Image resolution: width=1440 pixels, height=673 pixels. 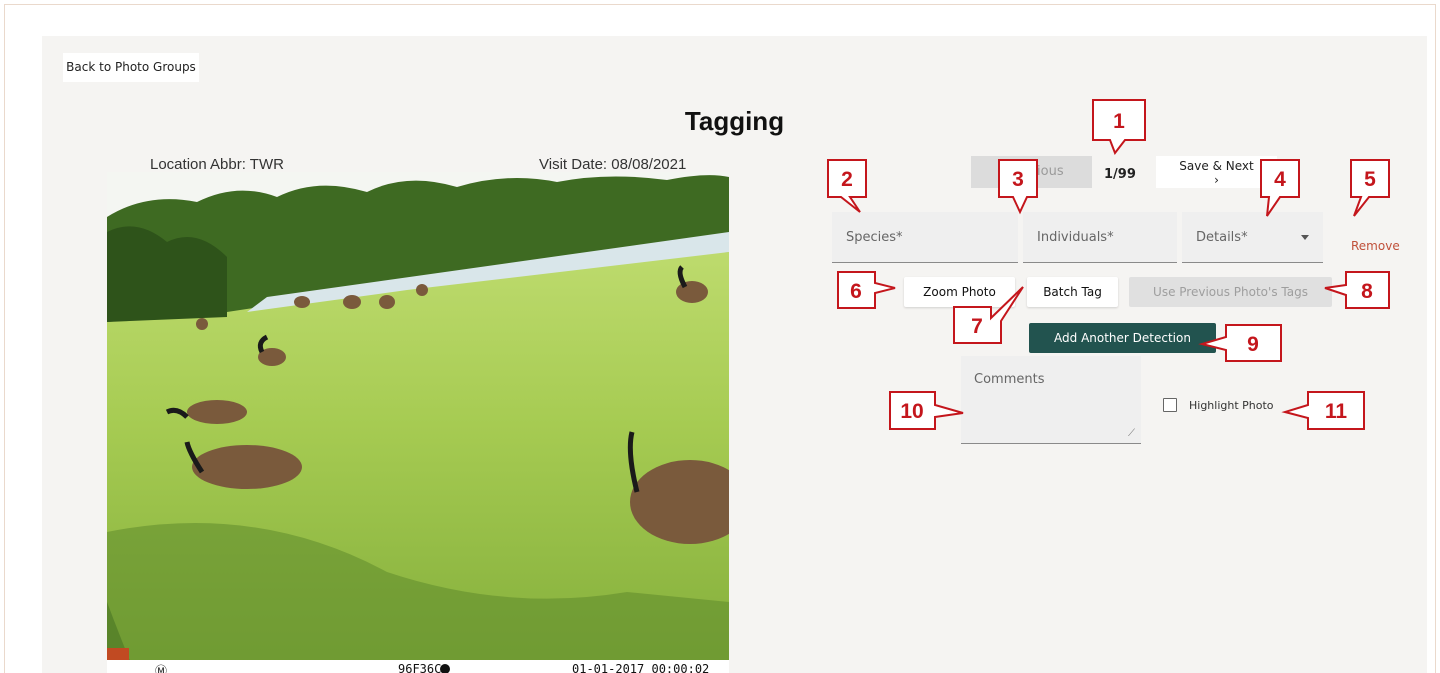 What do you see at coordinates (847, 179) in the screenshot?
I see `callout-2: 2` at bounding box center [847, 179].